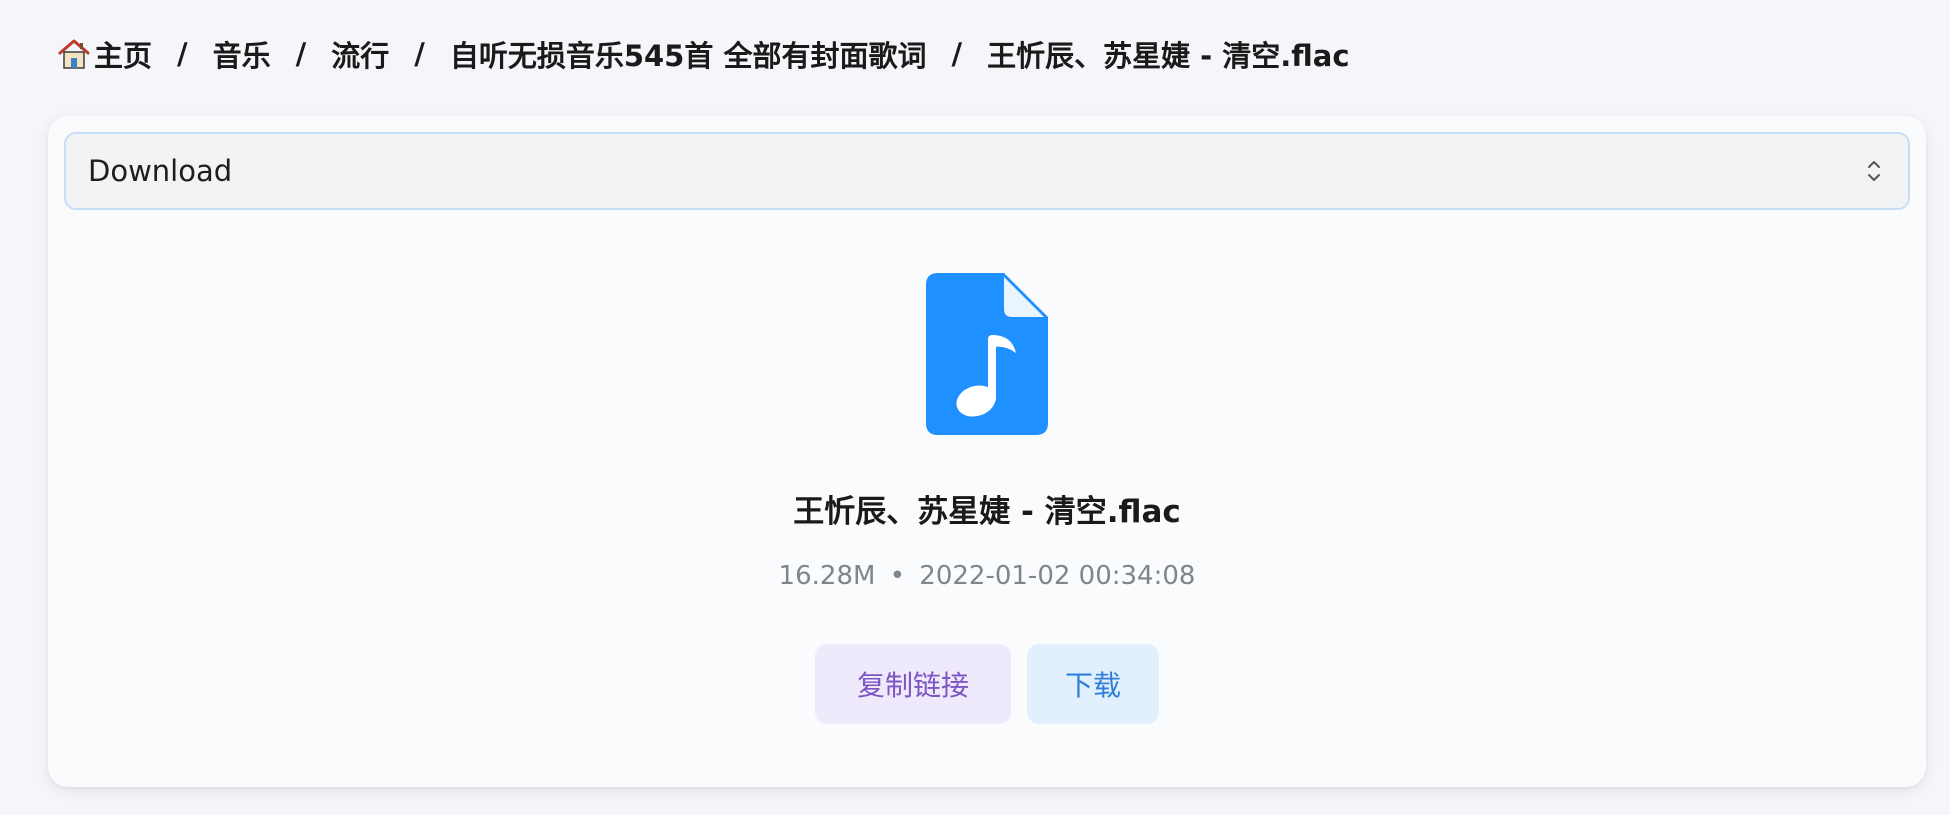 This screenshot has width=1950, height=815. What do you see at coordinates (1874, 171) in the screenshot?
I see `chevron-up-down-icon` at bounding box center [1874, 171].